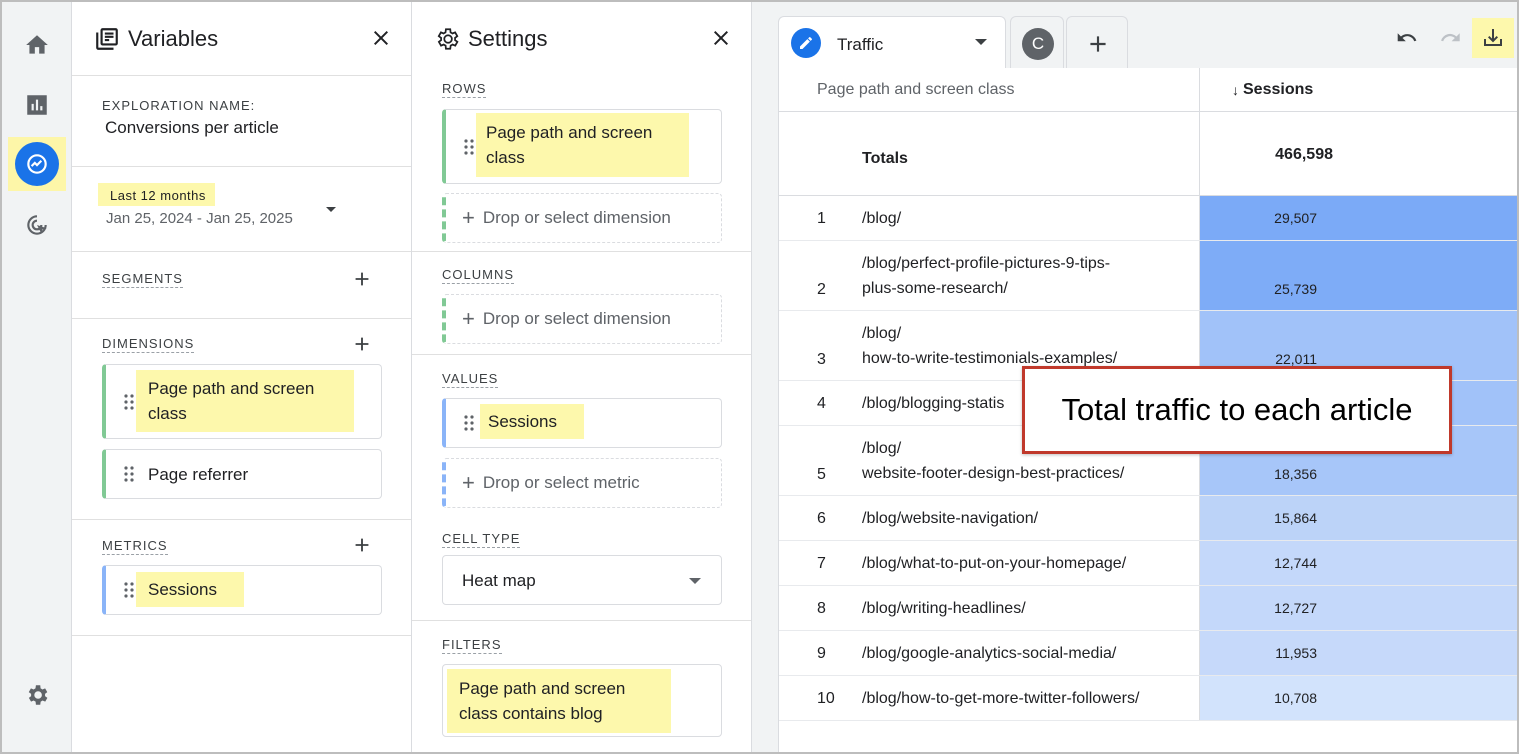  I want to click on undo-button, so click(1407, 38).